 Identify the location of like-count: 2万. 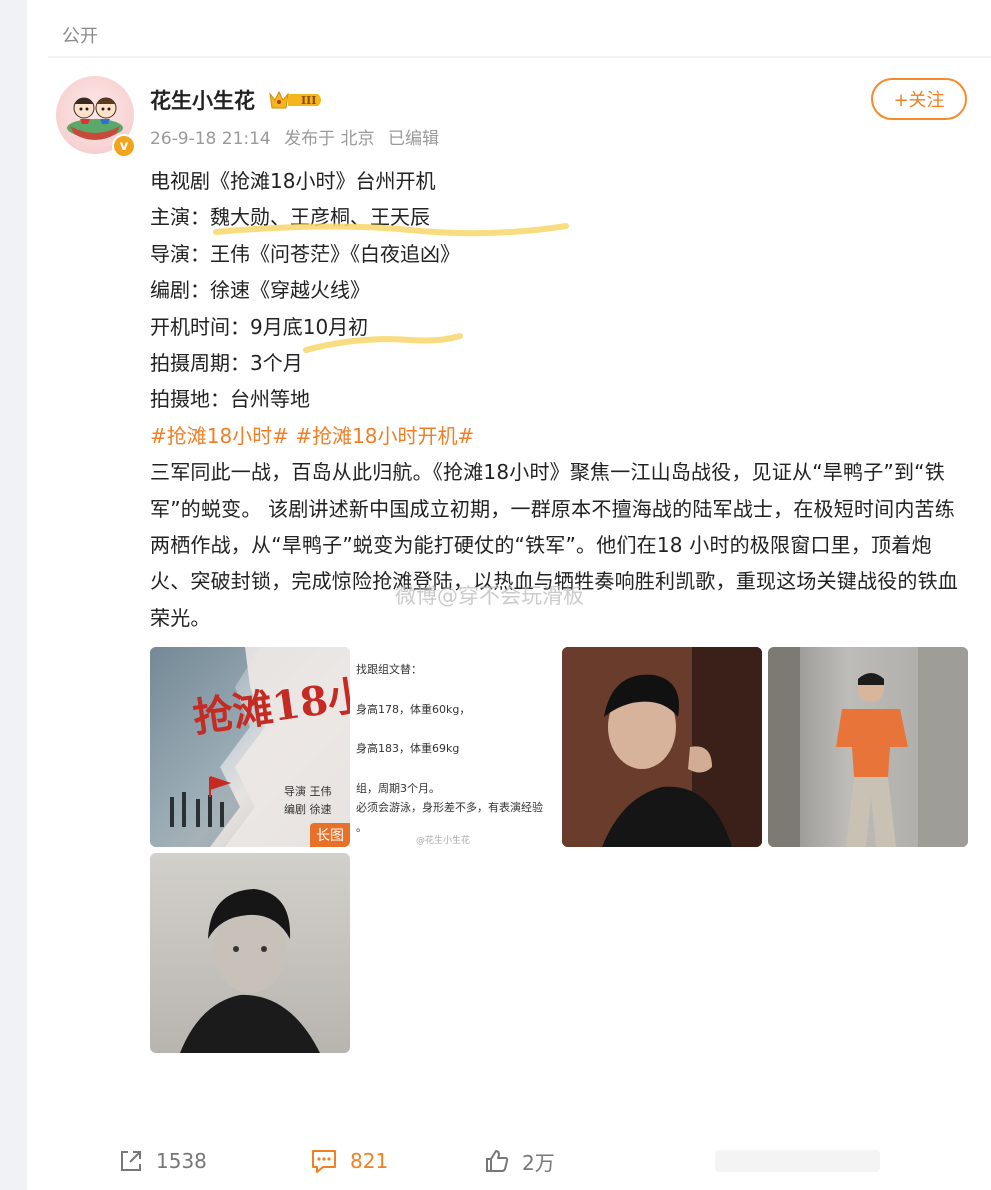
(538, 1162).